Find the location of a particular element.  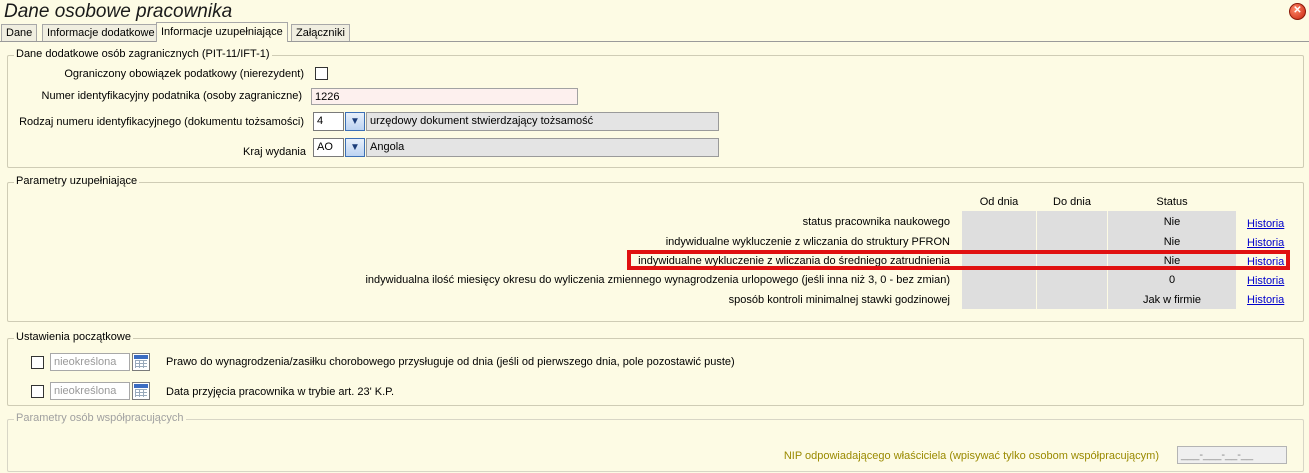

initial-settings-title: Ustawienia początkowe is located at coordinates (73, 337).